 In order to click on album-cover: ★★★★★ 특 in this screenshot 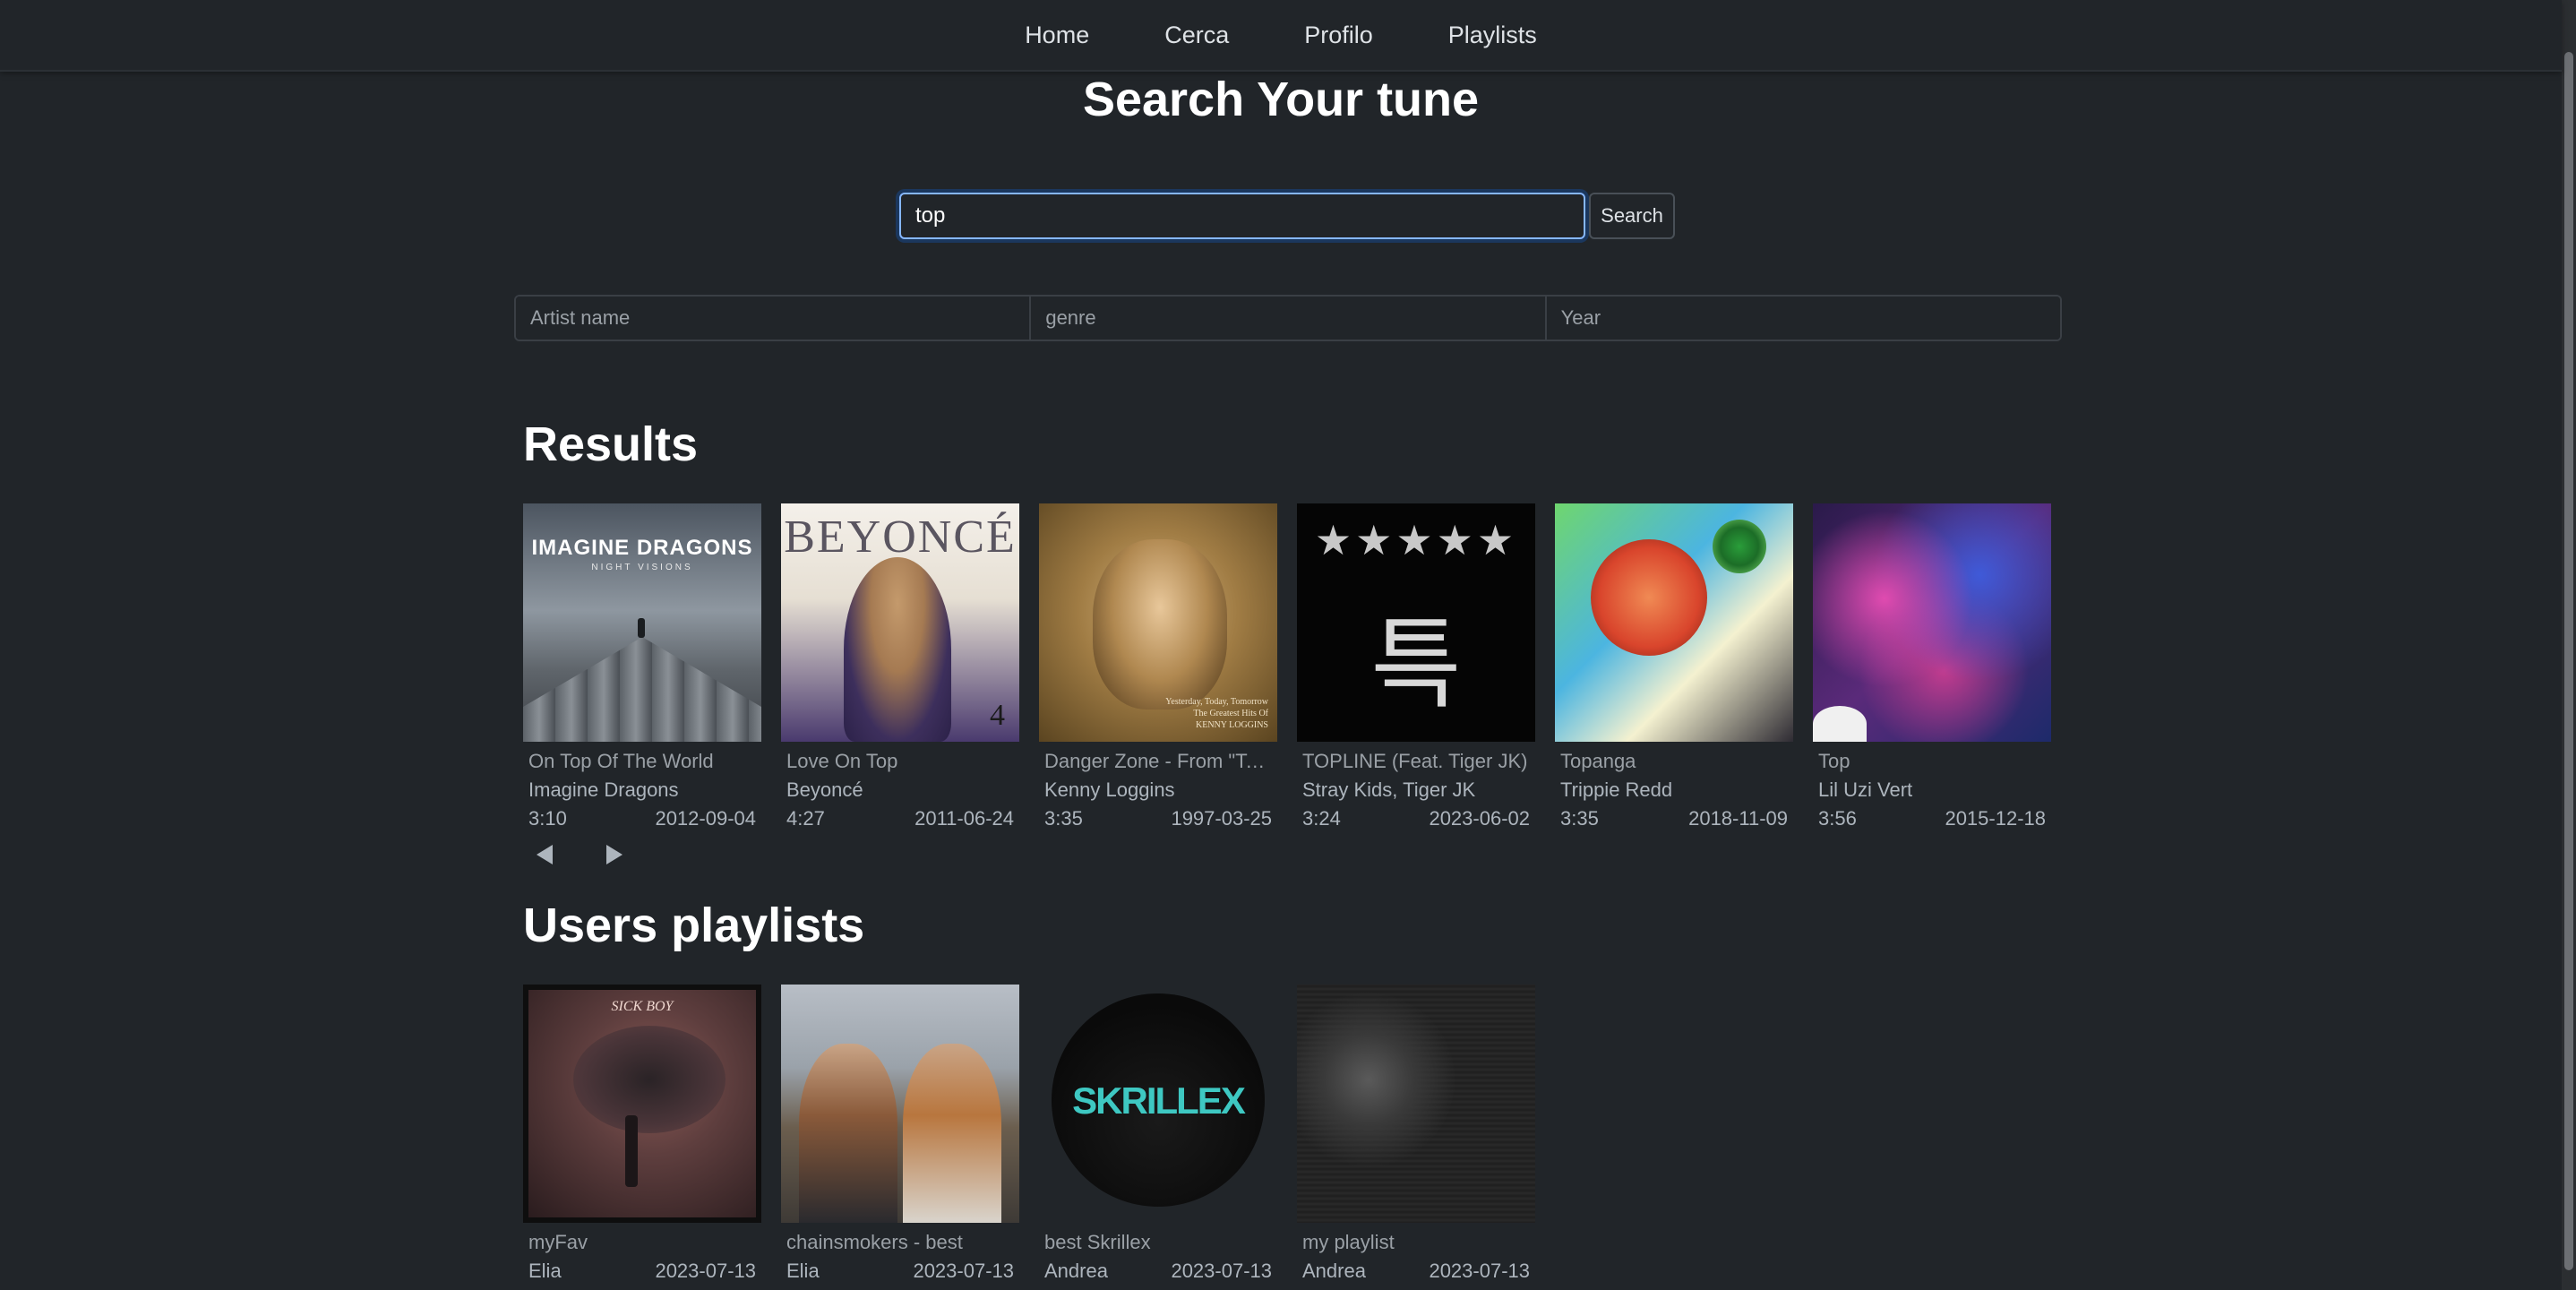, I will do `click(1416, 622)`.